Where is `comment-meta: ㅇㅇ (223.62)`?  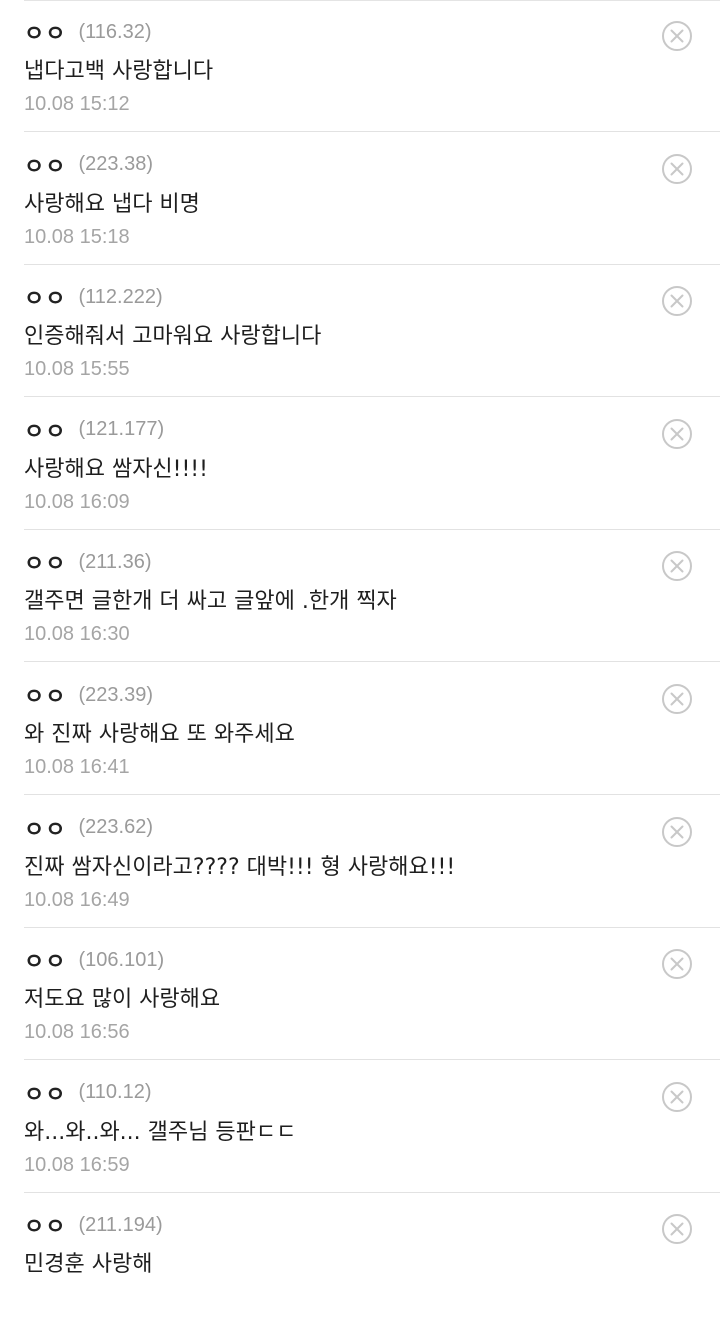 comment-meta: ㅇㅇ (223.62) is located at coordinates (88, 828).